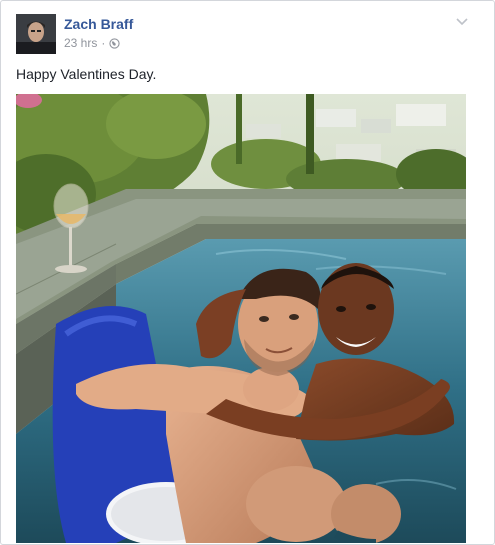  What do you see at coordinates (98, 24) in the screenshot?
I see `author-name-link: Zach Braff` at bounding box center [98, 24].